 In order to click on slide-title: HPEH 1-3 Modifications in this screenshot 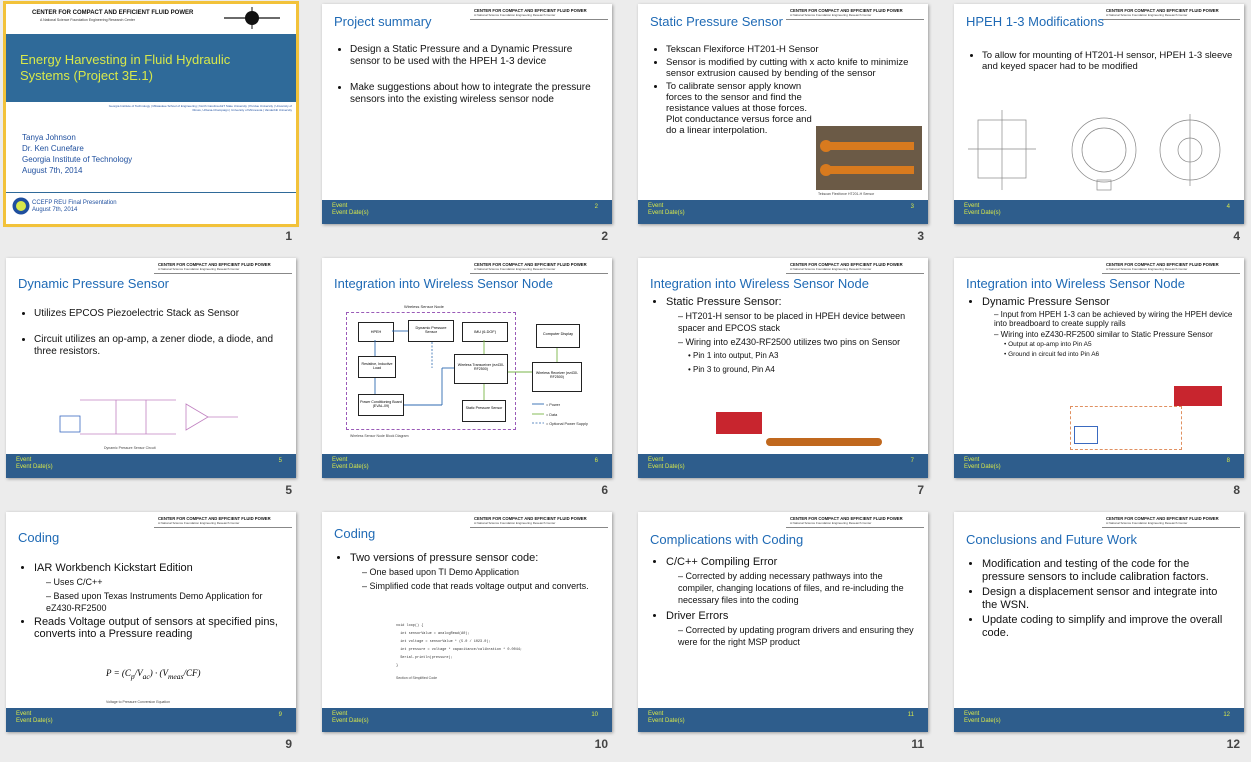, I will do `click(1035, 21)`.